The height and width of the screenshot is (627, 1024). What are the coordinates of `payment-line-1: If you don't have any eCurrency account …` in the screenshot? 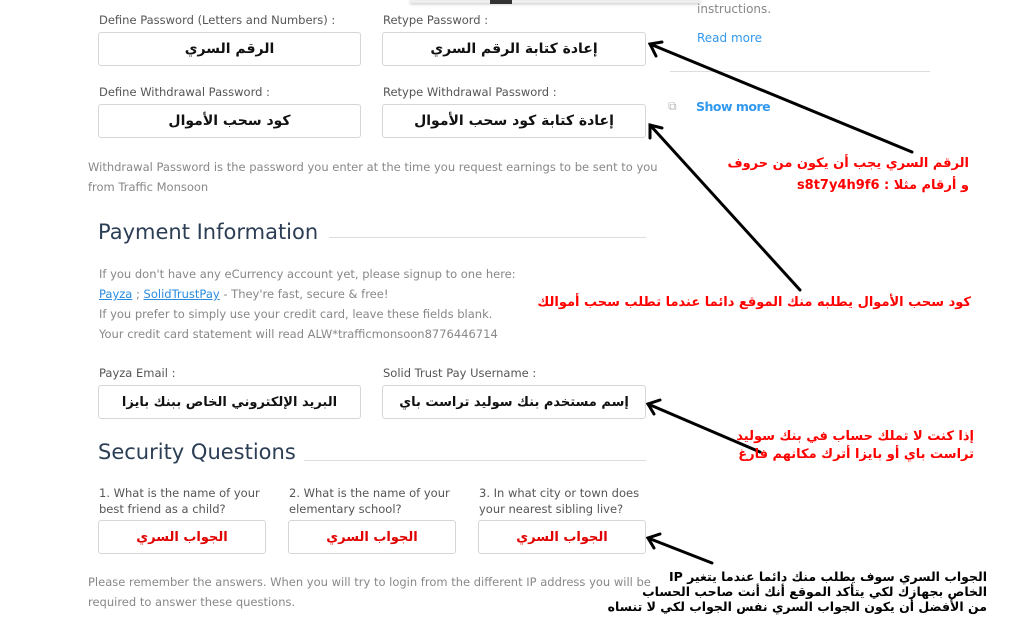 It's located at (307, 274).